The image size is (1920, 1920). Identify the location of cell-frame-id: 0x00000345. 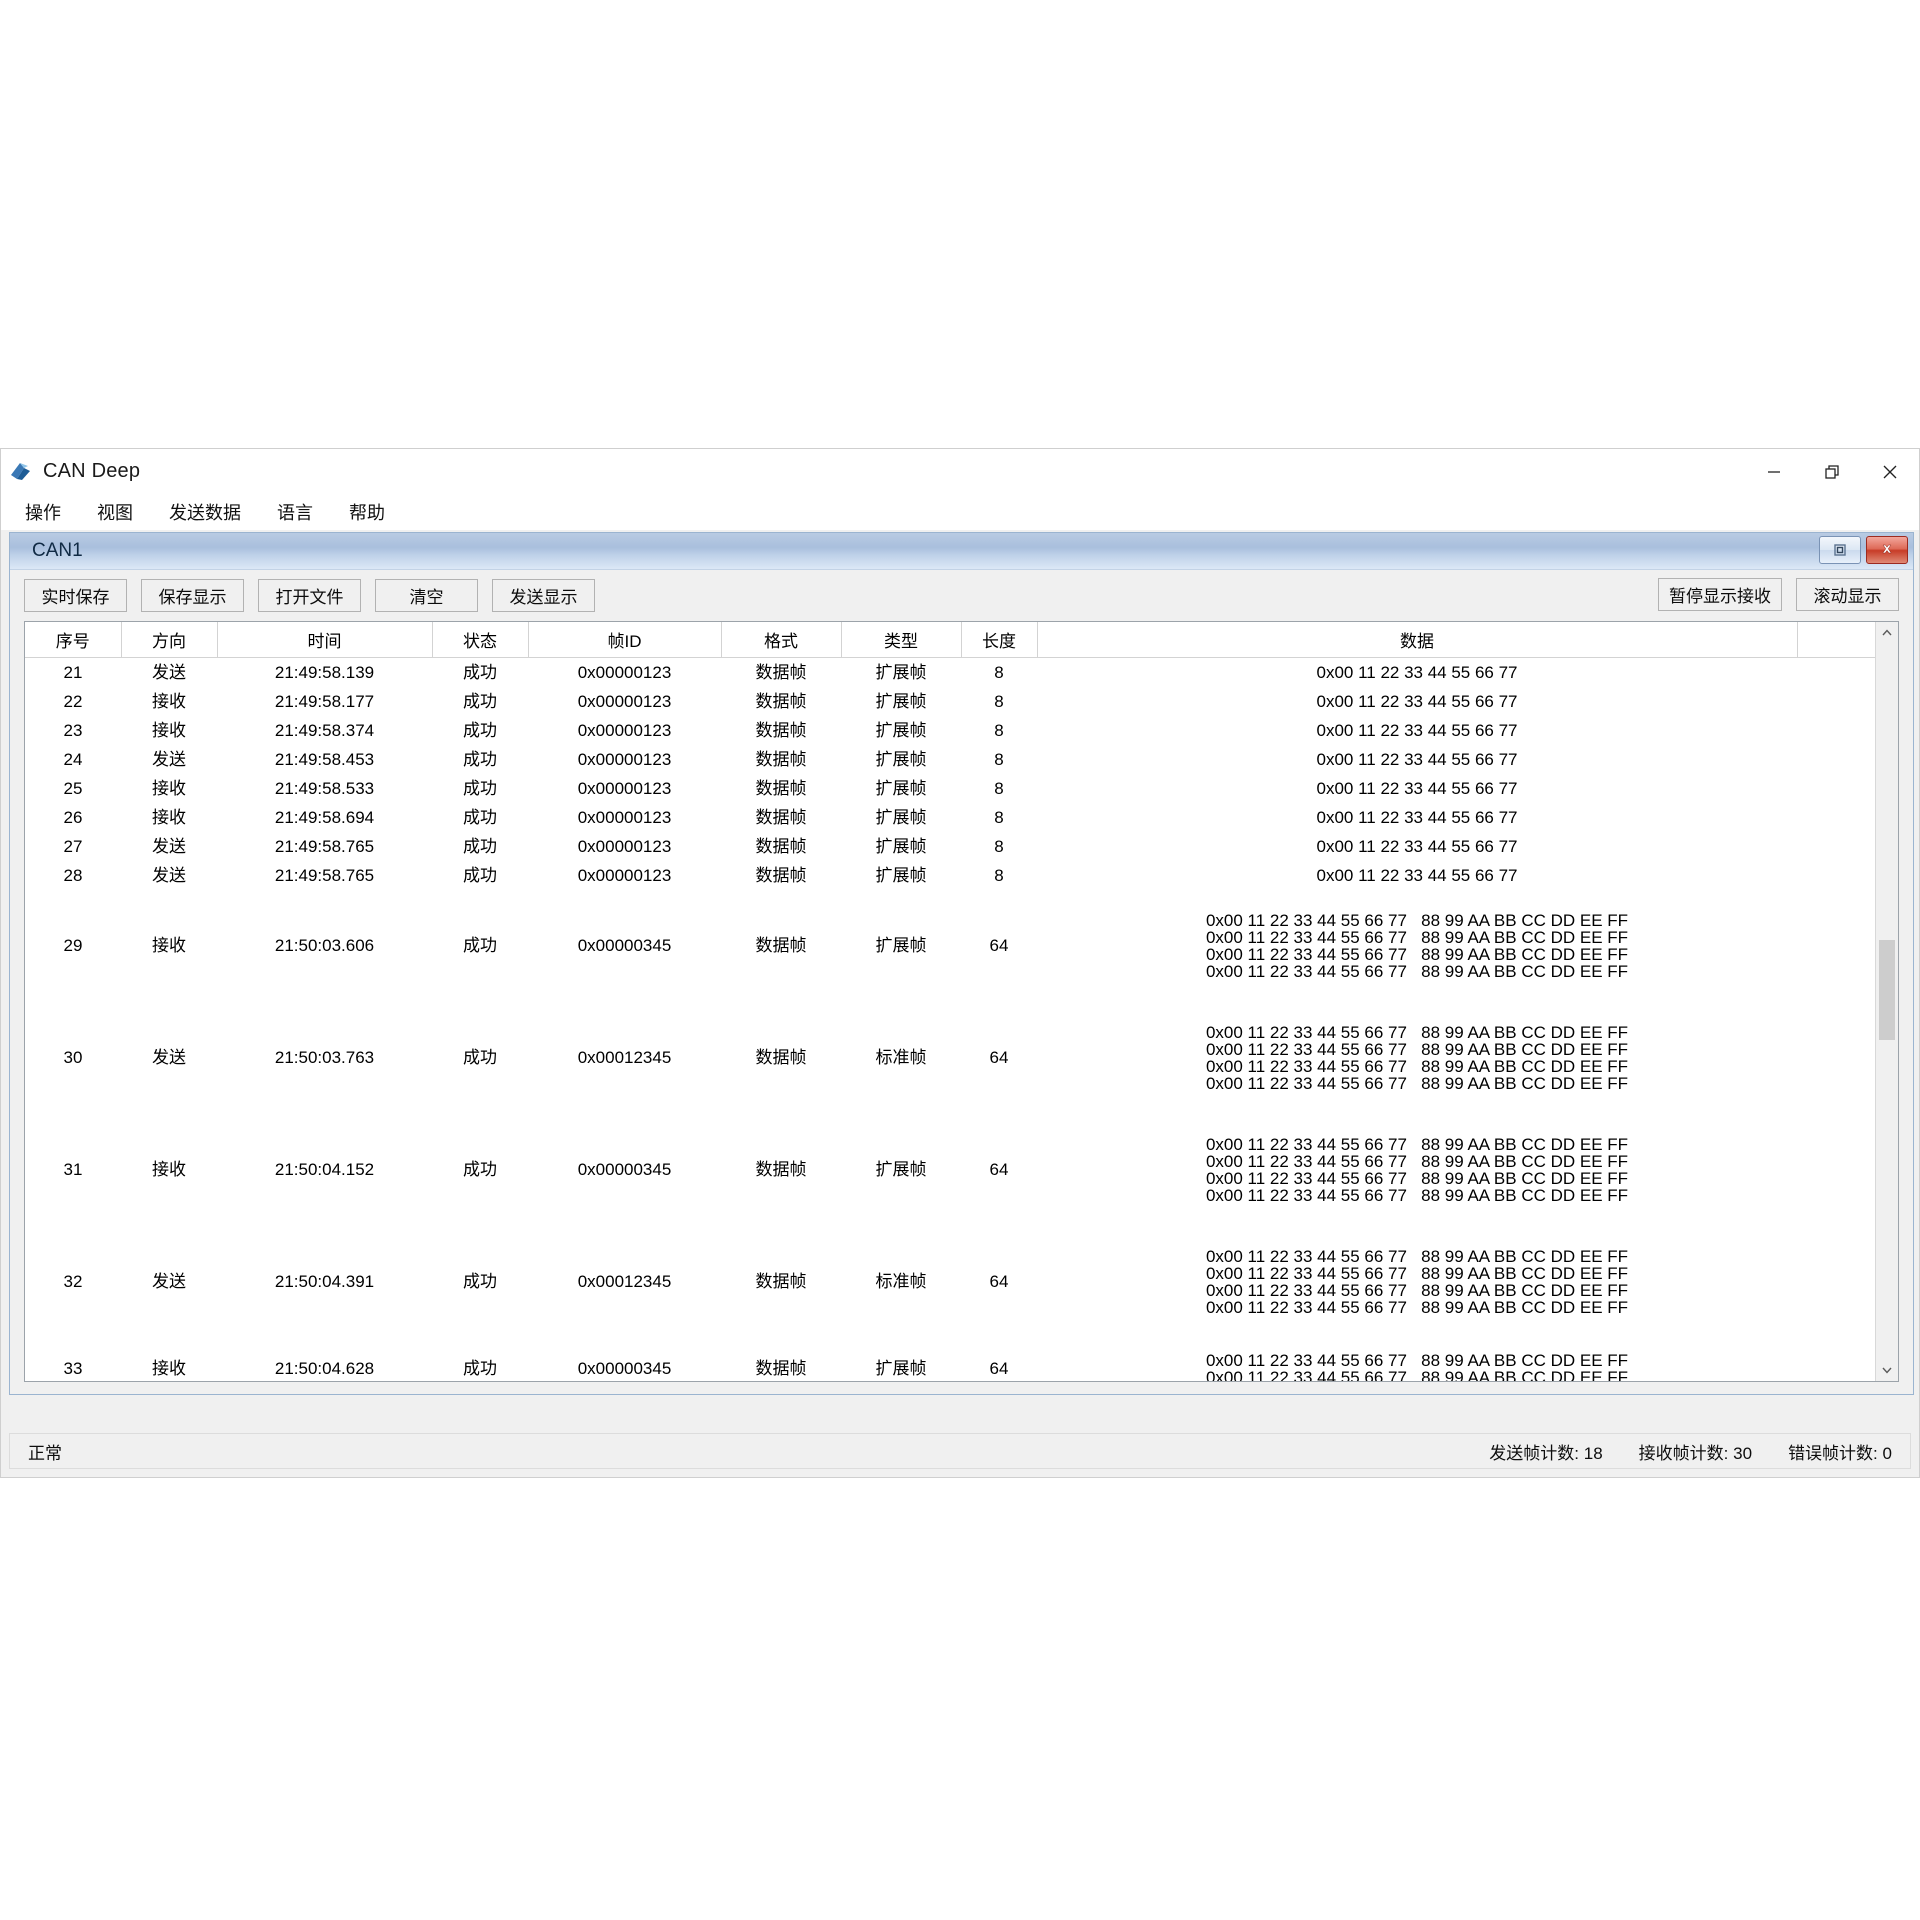
(624, 1368).